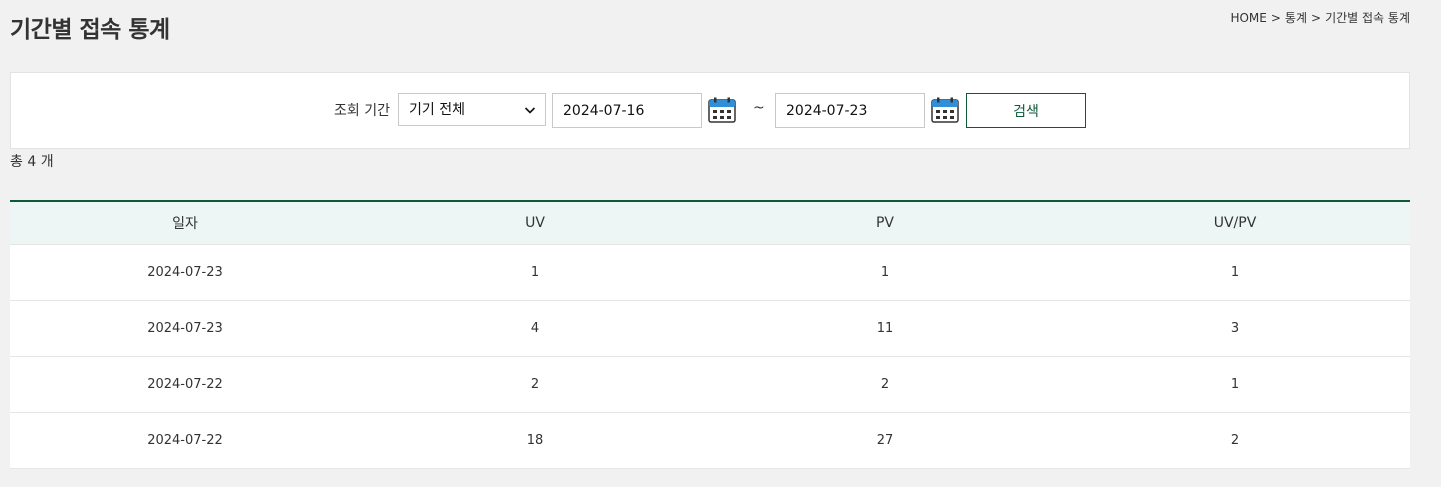 This screenshot has width=1441, height=487. I want to click on start-date-input, so click(627, 110).